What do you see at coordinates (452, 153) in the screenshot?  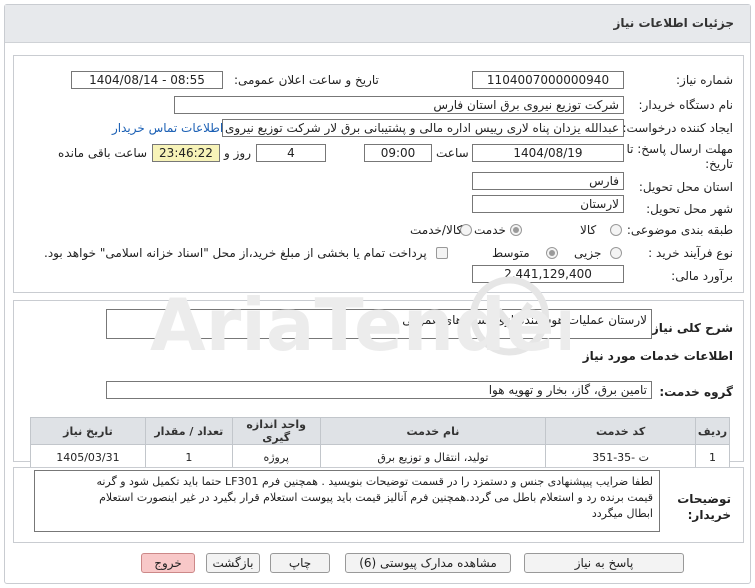 I see `deadline-time-label: ساعت` at bounding box center [452, 153].